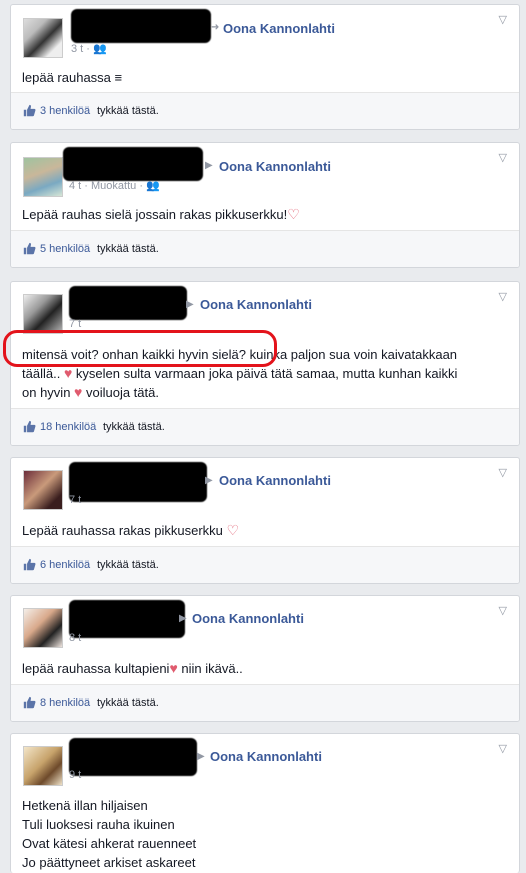 The width and height of the screenshot is (526, 873). I want to click on post-text: Lepää rauhassa rakas pikkuserkku ♡, so click(264, 530).